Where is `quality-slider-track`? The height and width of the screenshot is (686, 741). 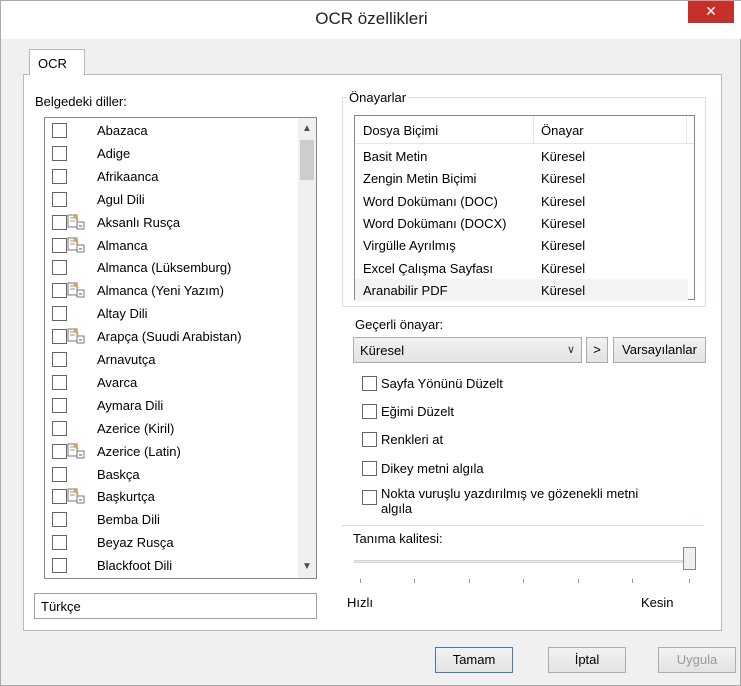
quality-slider-track is located at coordinates (524, 561).